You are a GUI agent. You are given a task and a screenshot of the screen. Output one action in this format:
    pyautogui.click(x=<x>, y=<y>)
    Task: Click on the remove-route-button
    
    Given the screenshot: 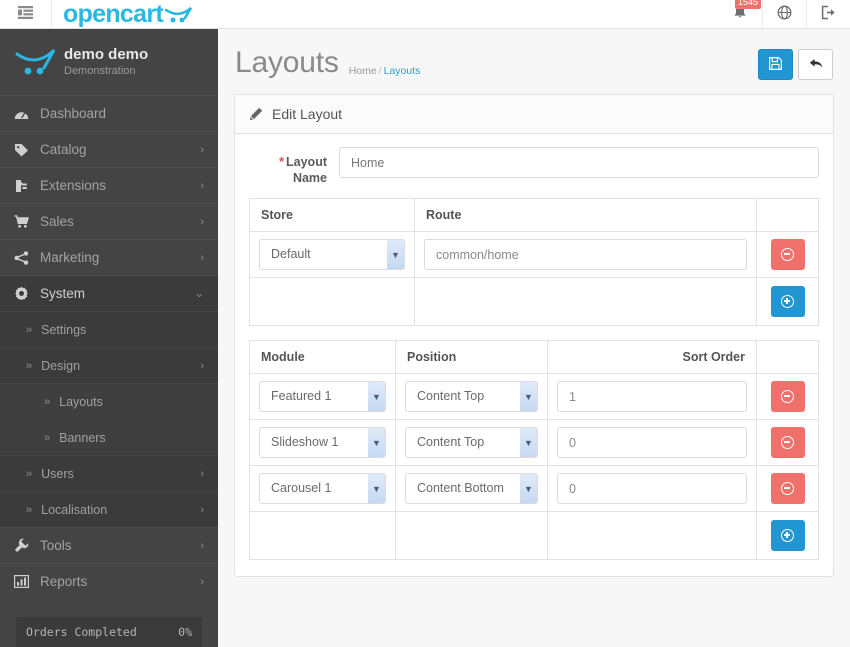 What is the action you would take?
    pyautogui.click(x=787, y=254)
    